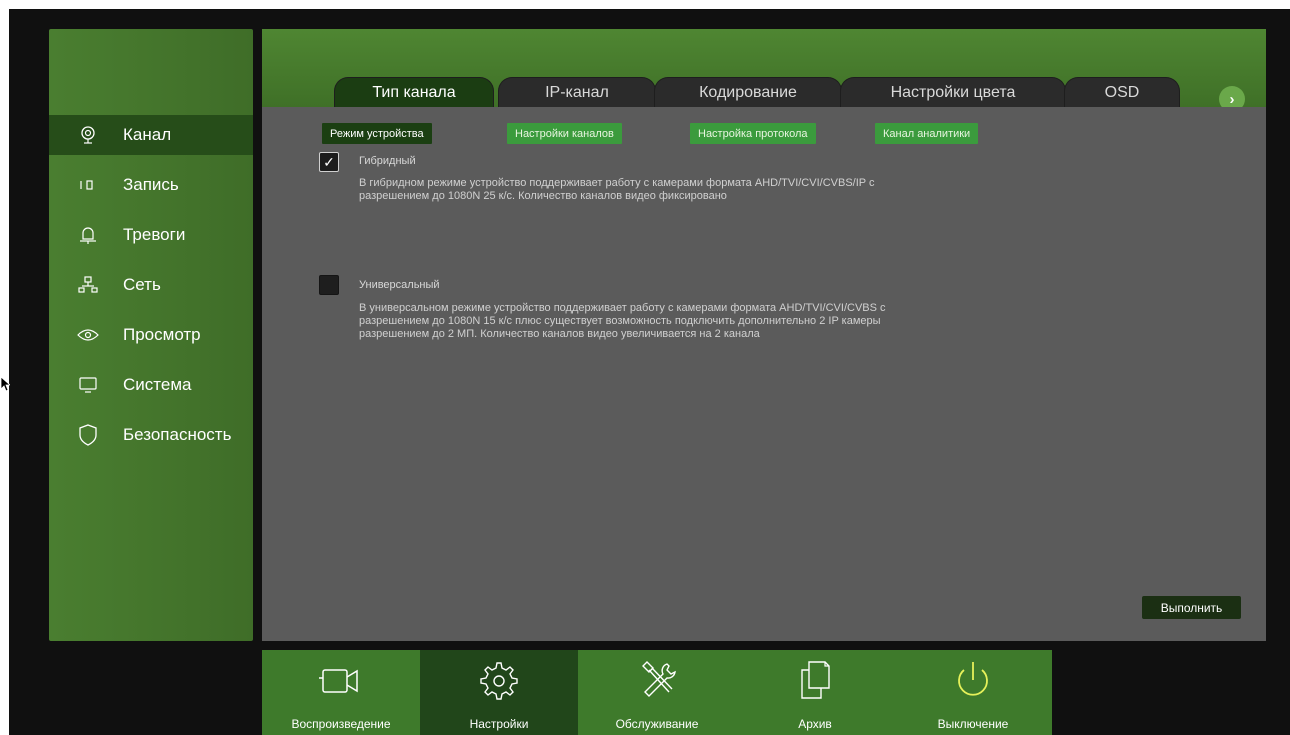 This screenshot has width=1290, height=735. I want to click on playback-camera-icon, so click(338, 681).